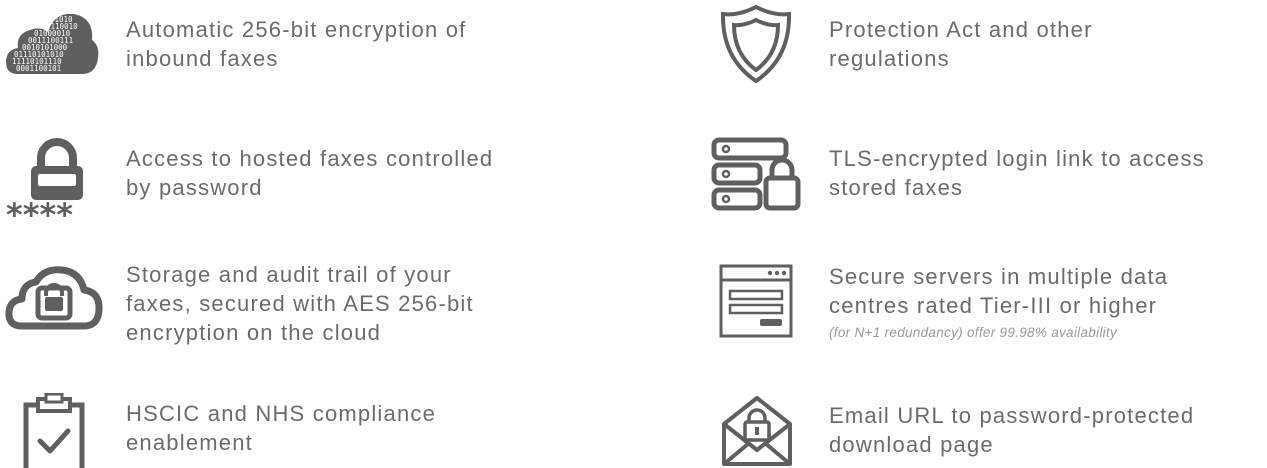  What do you see at coordinates (993, 305) in the screenshot?
I see `feature-text-line: centres rated Tier-III or higher` at bounding box center [993, 305].